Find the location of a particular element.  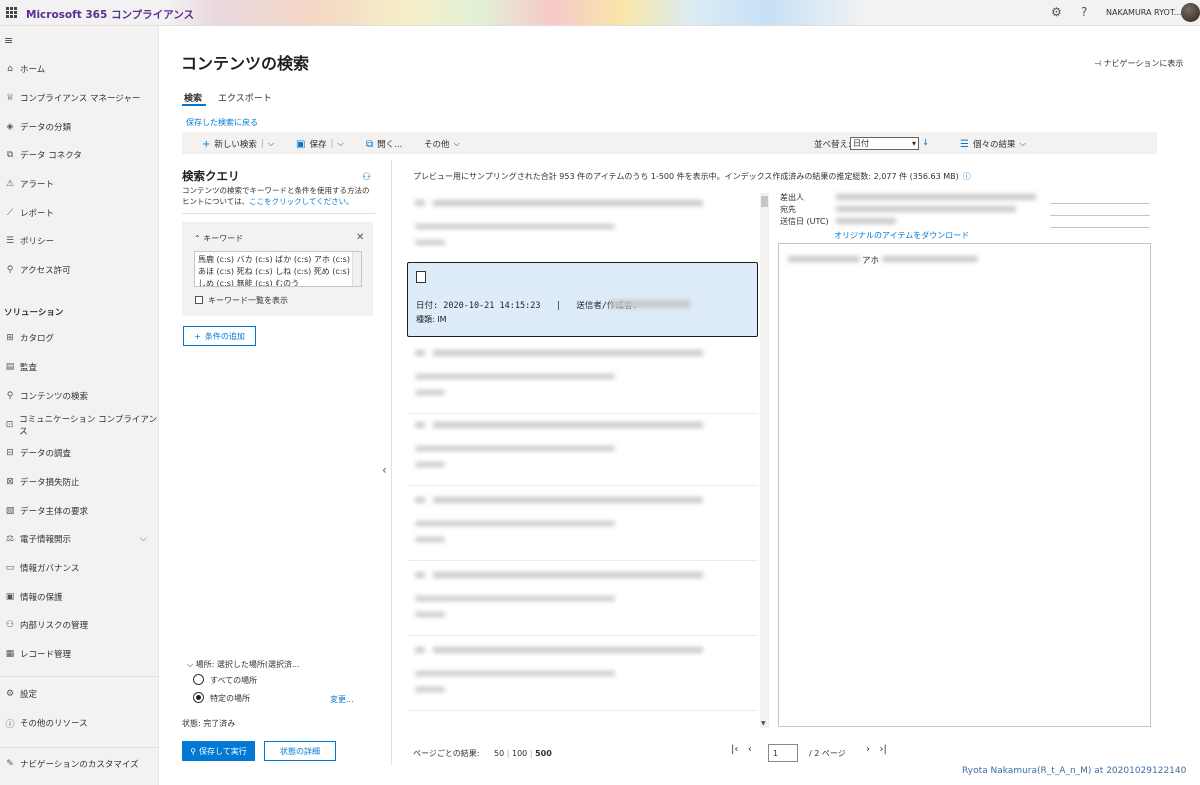

sidebar-solution-5: ⊠ データ損失防止 is located at coordinates (79, 482).